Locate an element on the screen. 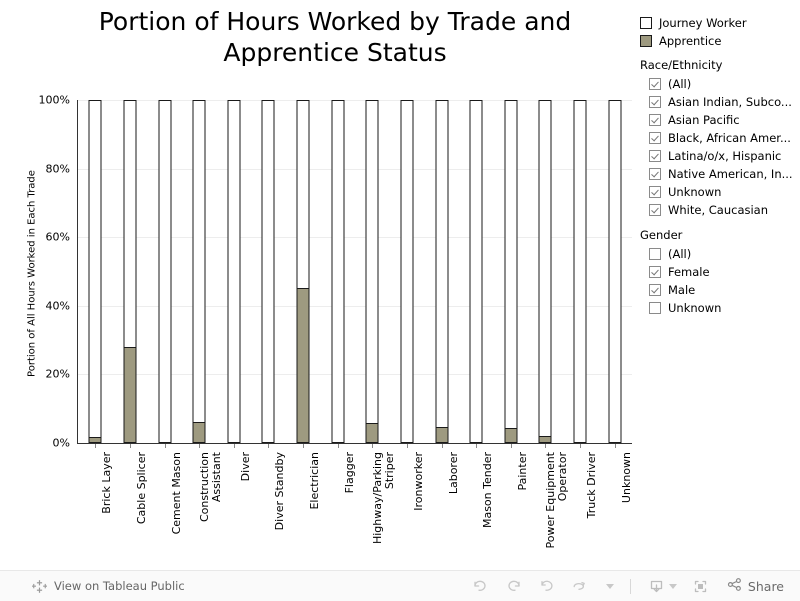 Image resolution: width=800 pixels, height=601 pixels. x-axis-label-line: Laborer is located at coordinates (453, 473).